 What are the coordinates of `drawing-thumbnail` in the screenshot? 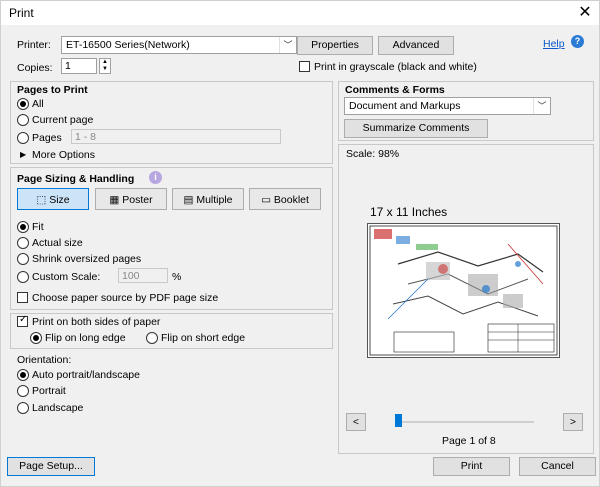 It's located at (463, 290).